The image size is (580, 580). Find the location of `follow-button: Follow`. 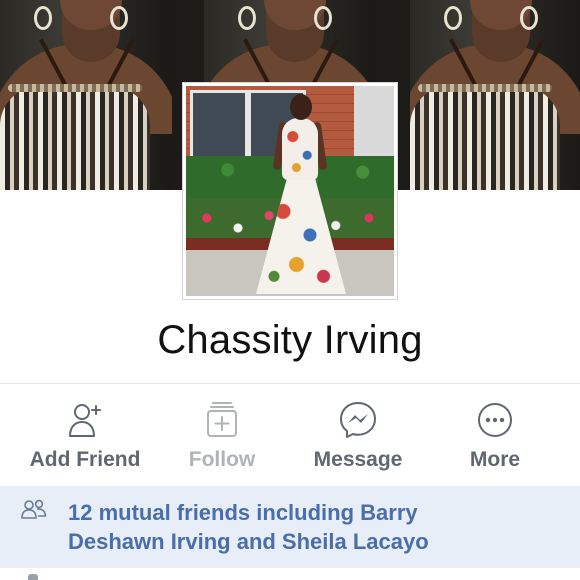

follow-button: Follow is located at coordinates (222, 436).